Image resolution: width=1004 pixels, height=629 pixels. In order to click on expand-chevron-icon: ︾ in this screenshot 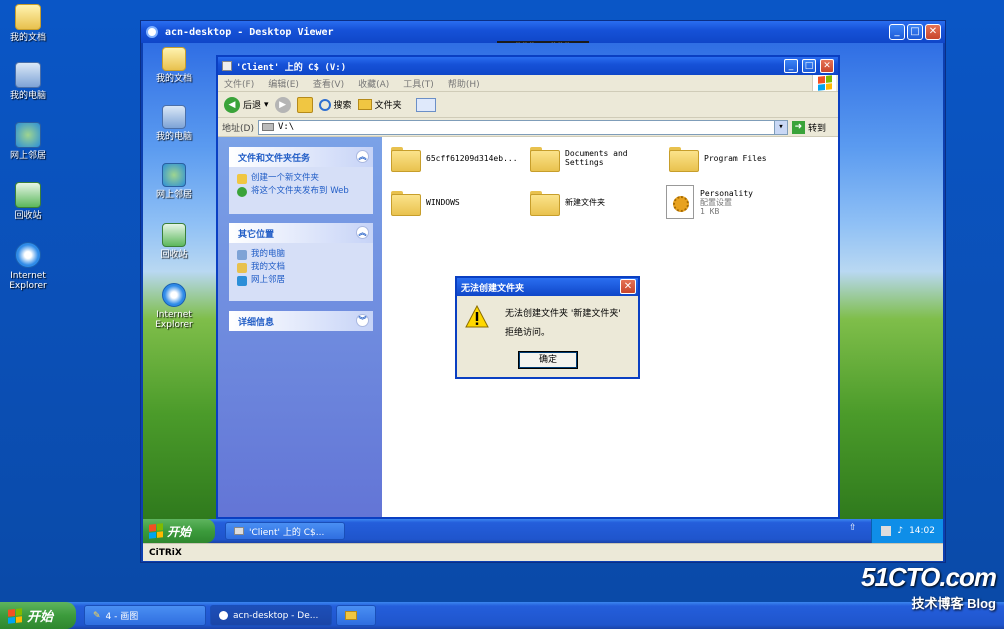, I will do `click(362, 320)`.